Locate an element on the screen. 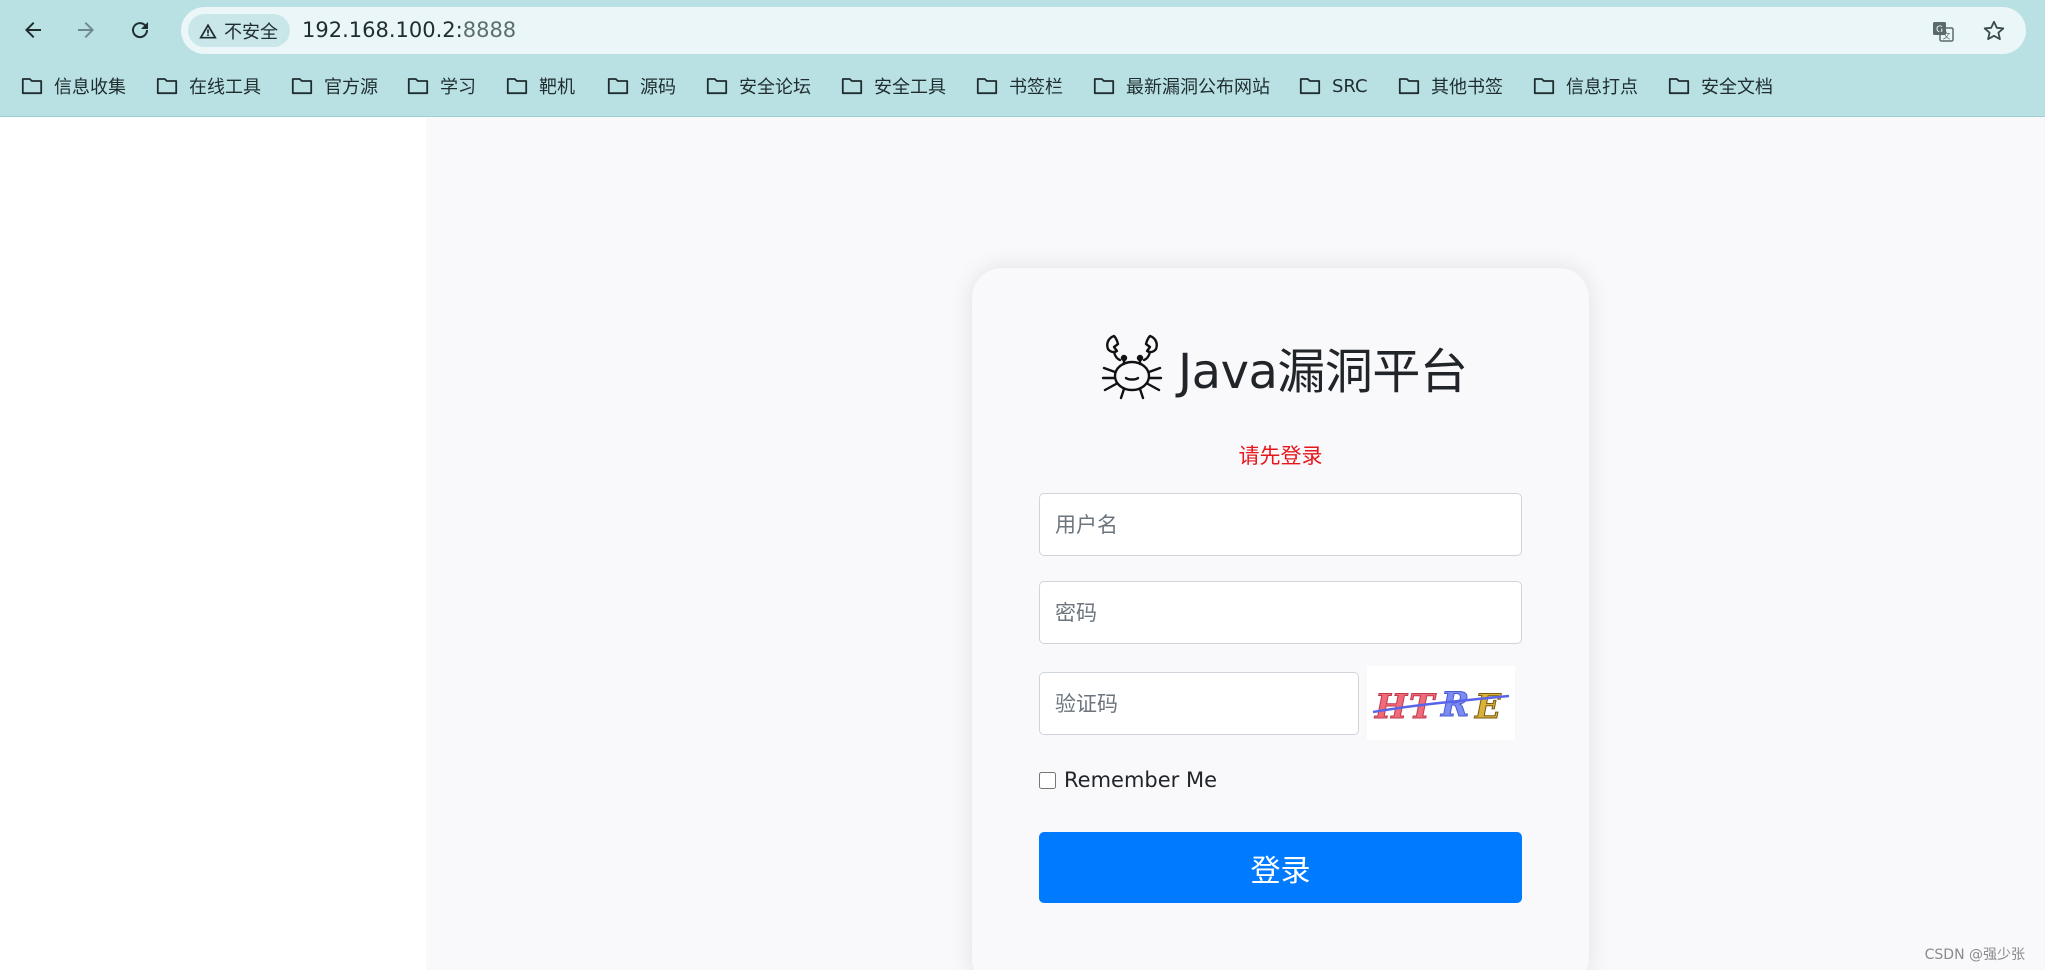 The image size is (2045, 970). bookmark-folder: 安全论坛 is located at coordinates (758, 86).